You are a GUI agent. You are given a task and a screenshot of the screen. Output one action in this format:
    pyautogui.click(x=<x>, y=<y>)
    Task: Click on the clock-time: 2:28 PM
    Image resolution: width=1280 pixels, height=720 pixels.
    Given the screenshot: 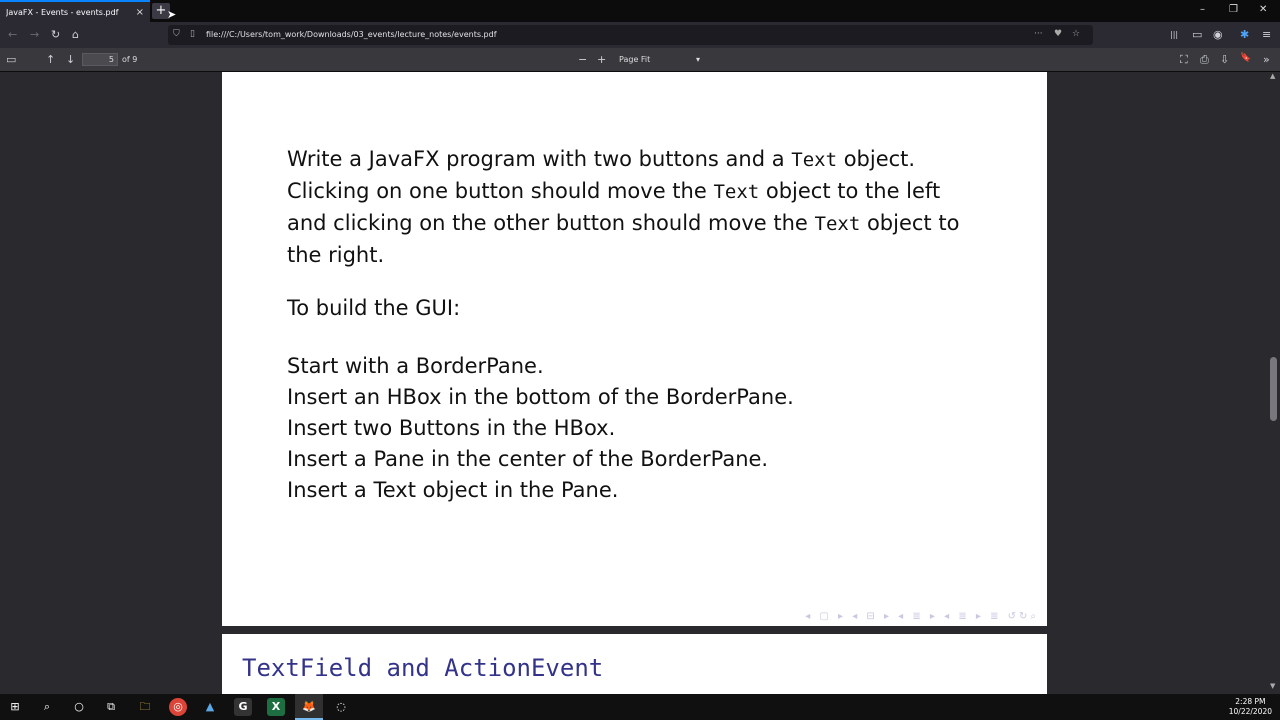 What is the action you would take?
    pyautogui.click(x=1250, y=701)
    